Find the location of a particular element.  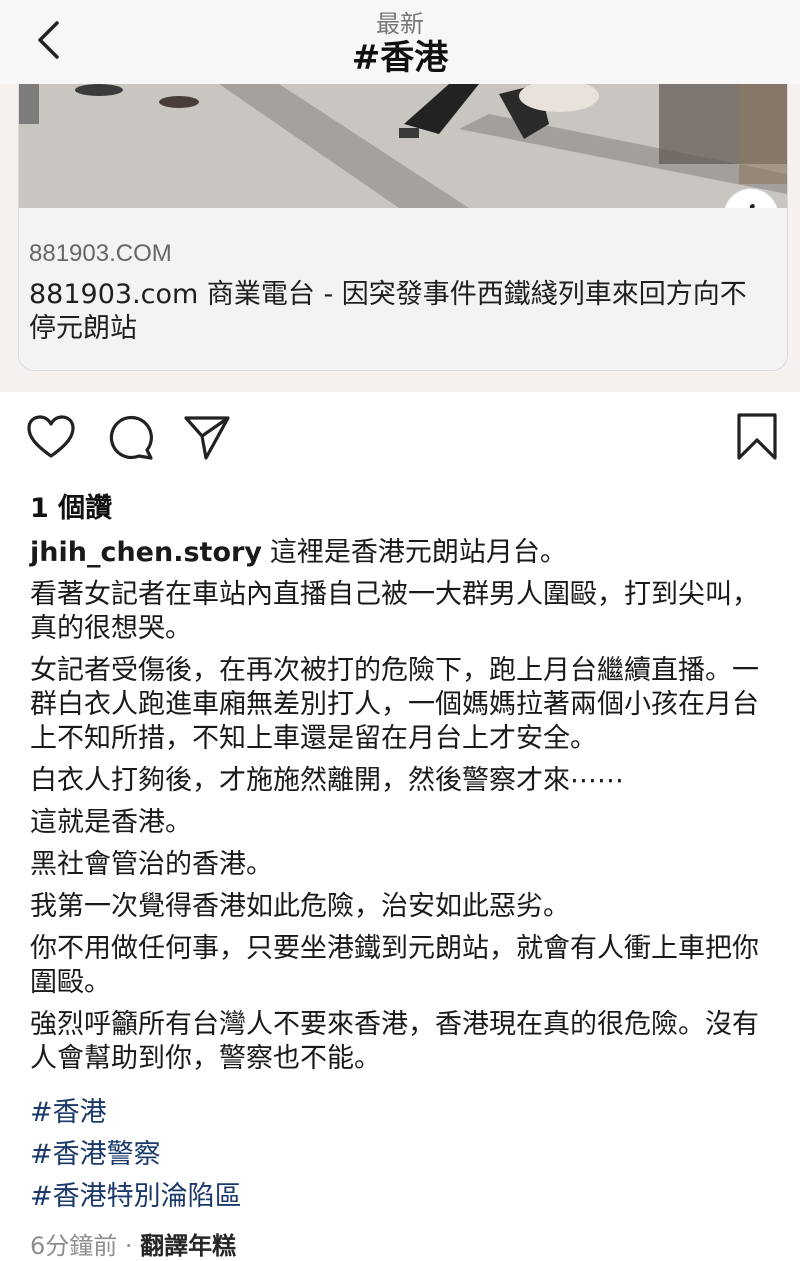

caption-paragraph: 白衣人打夠後，才施施然離開，然後警察才來⋯⋯ is located at coordinates (327, 780).